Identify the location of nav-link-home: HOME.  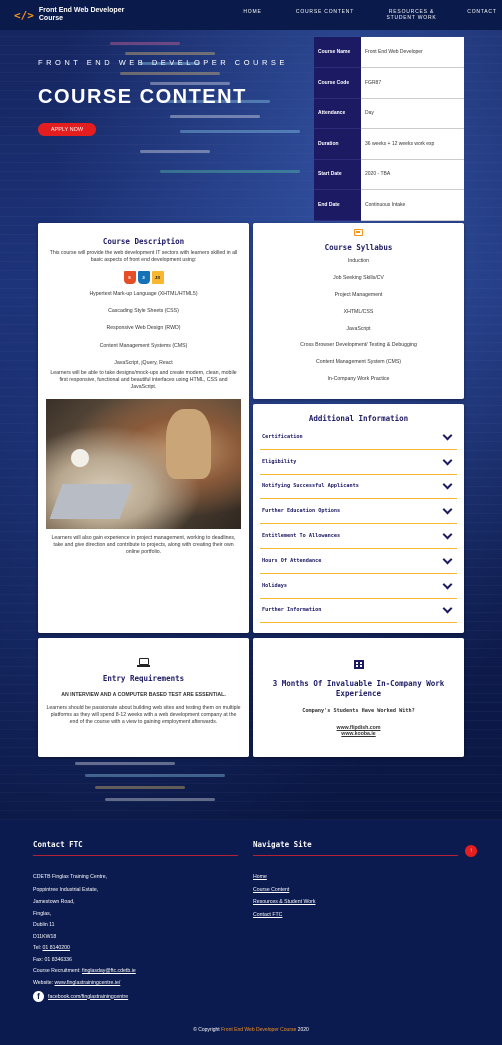
(252, 15).